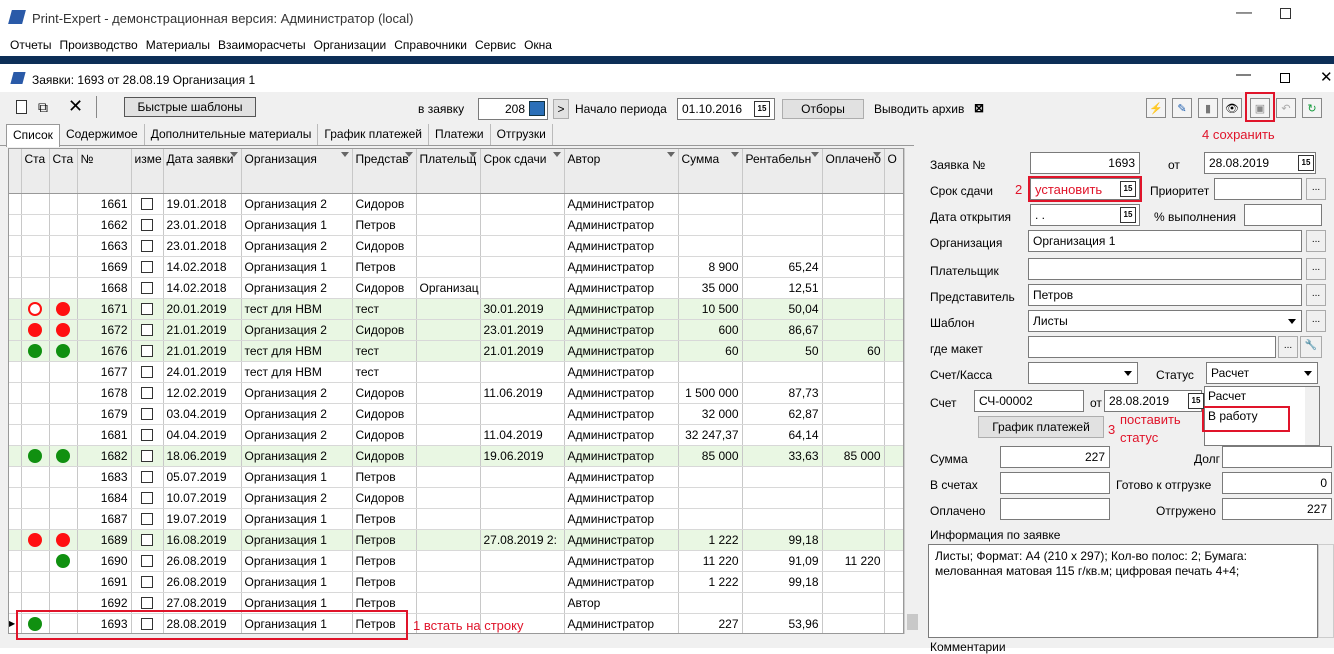 The width and height of the screenshot is (1334, 654). What do you see at coordinates (762, 109) in the screenshot?
I see `calendar-icon: 15` at bounding box center [762, 109].